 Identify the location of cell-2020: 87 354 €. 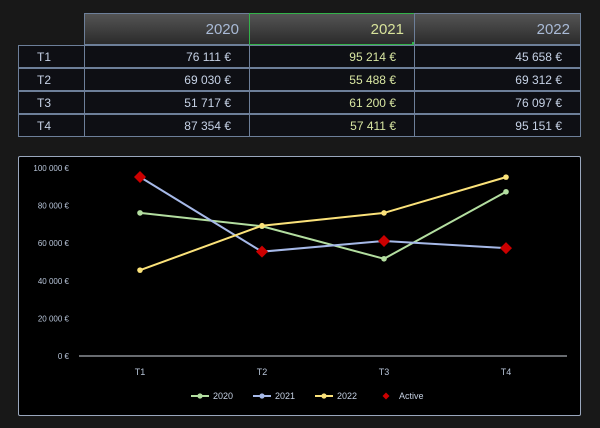
(167, 125).